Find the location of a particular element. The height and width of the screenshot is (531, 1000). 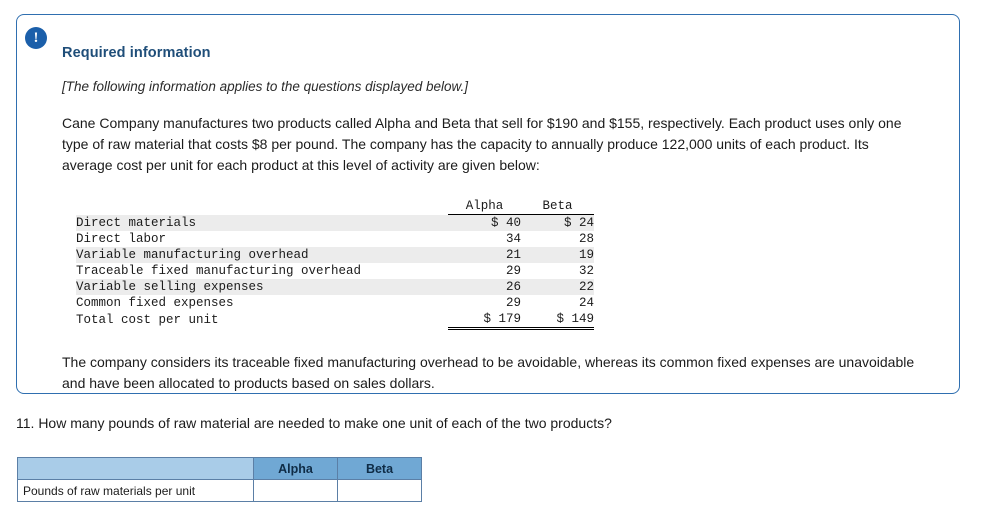

row-label: Traceable fixed manufacturing overhead is located at coordinates (219, 271).